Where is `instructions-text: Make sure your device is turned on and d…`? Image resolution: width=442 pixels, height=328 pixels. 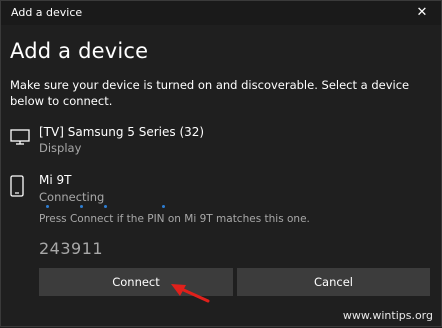
instructions-text: Make sure your device is turned on and d… is located at coordinates (210, 93).